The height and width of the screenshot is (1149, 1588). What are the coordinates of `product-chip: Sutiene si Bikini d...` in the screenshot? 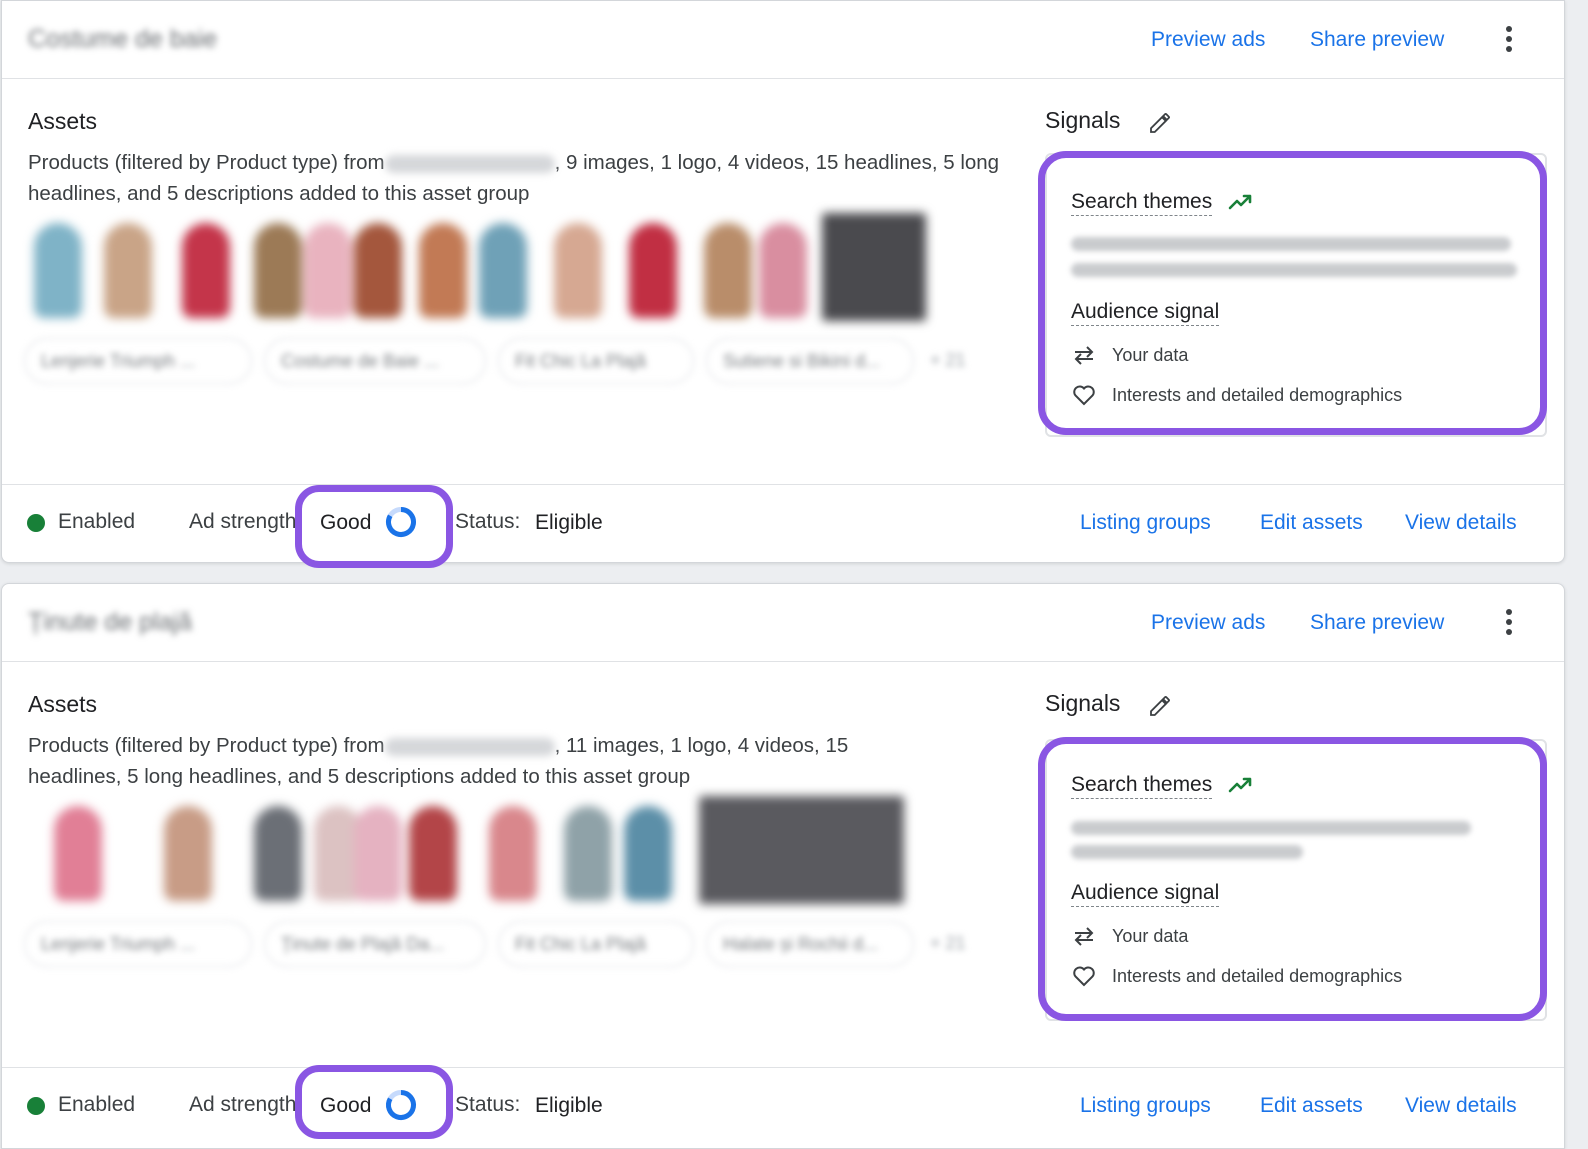 It's located at (810, 361).